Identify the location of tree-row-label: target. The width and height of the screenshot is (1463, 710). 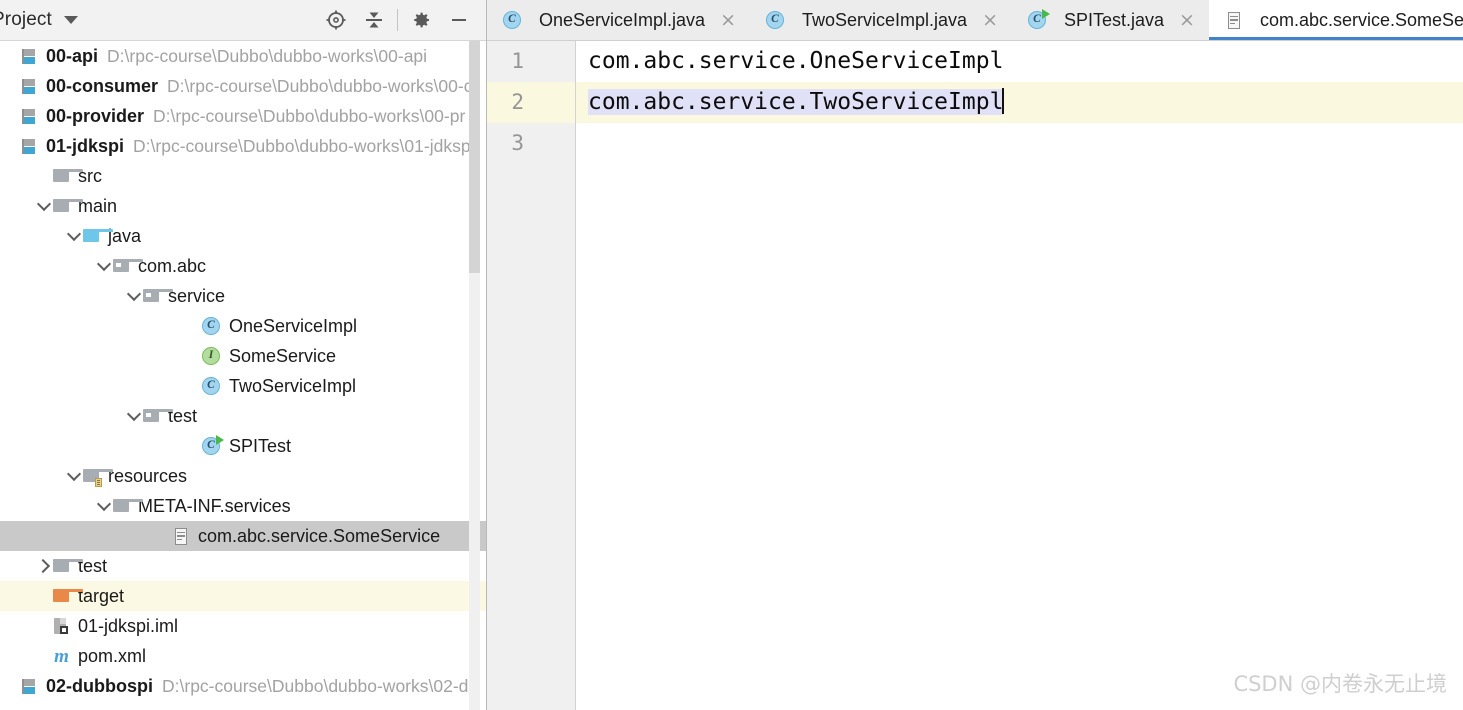
(101, 596).